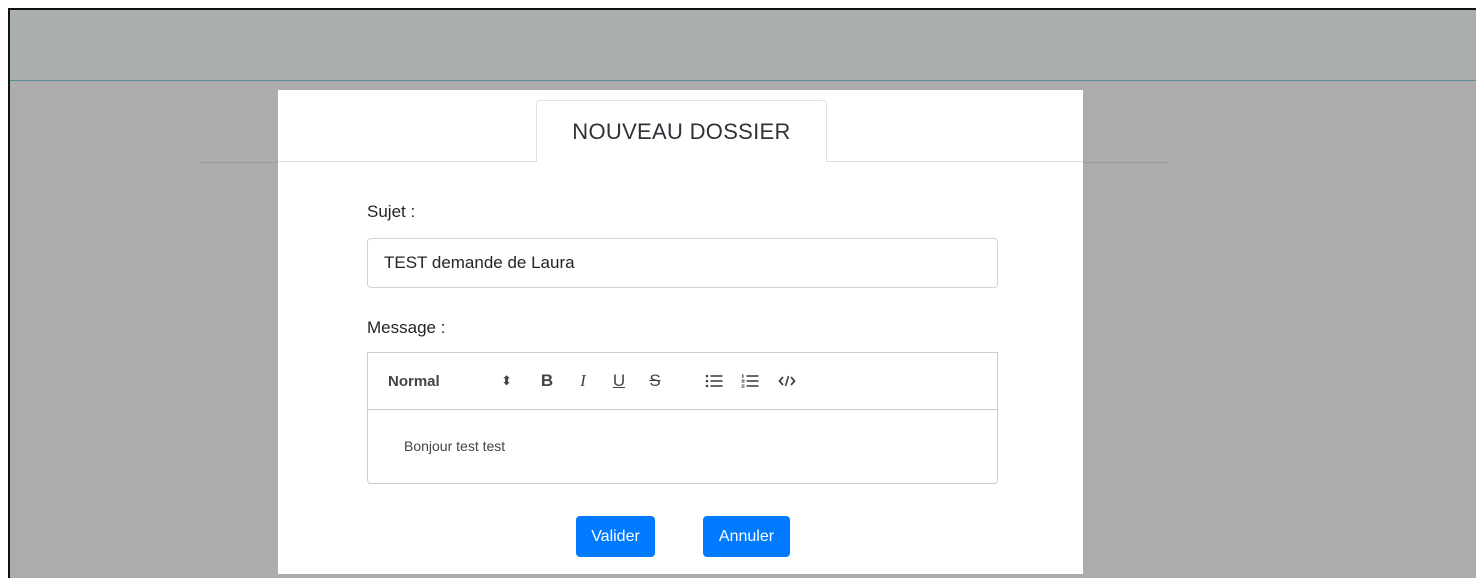 Image resolution: width=1476 pixels, height=578 pixels. I want to click on cancel-button: Annuler, so click(746, 536).